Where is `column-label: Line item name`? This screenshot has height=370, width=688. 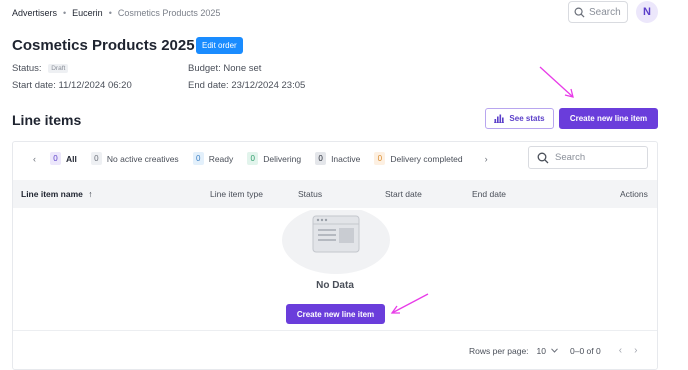 column-label: Line item name is located at coordinates (52, 194).